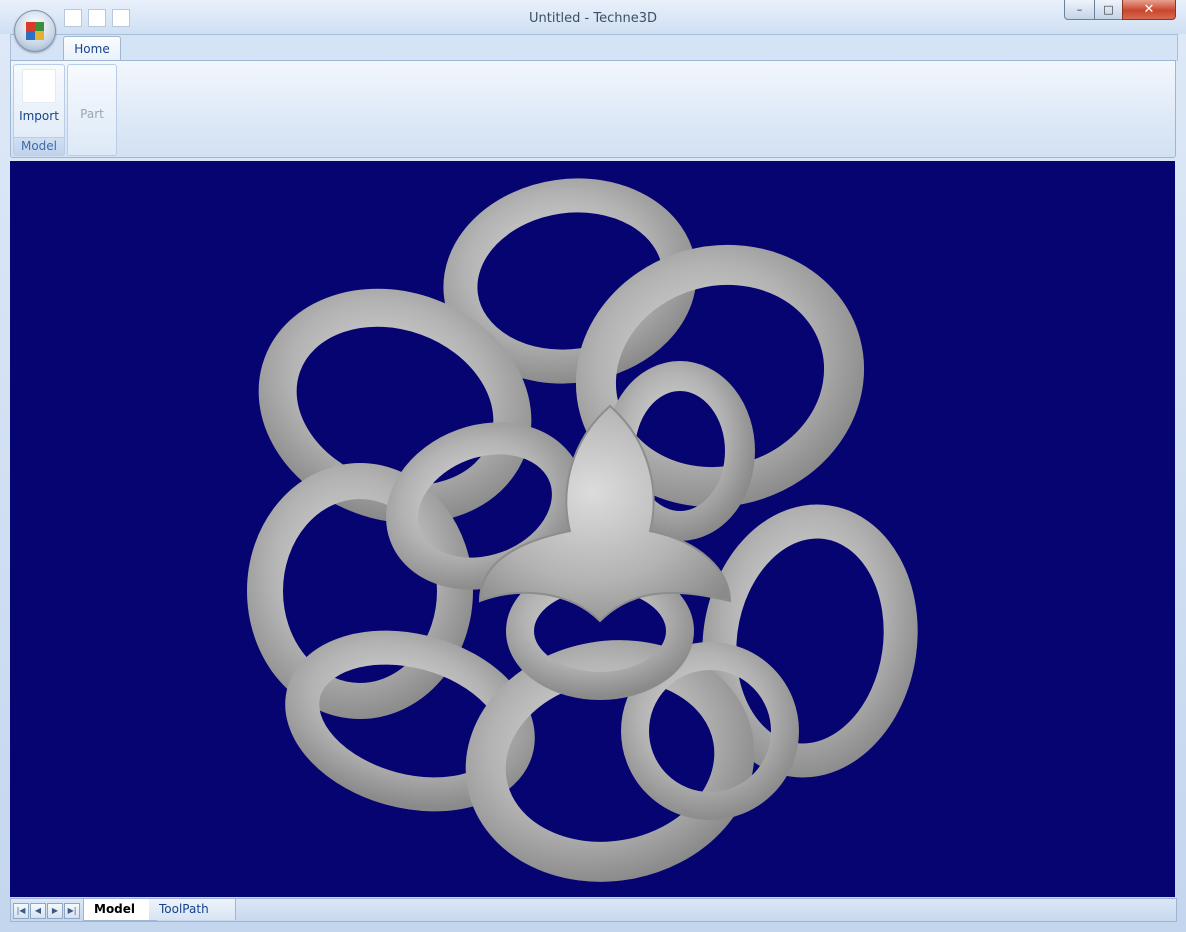 The height and width of the screenshot is (932, 1186). I want to click on part-button: Part, so click(92, 97).